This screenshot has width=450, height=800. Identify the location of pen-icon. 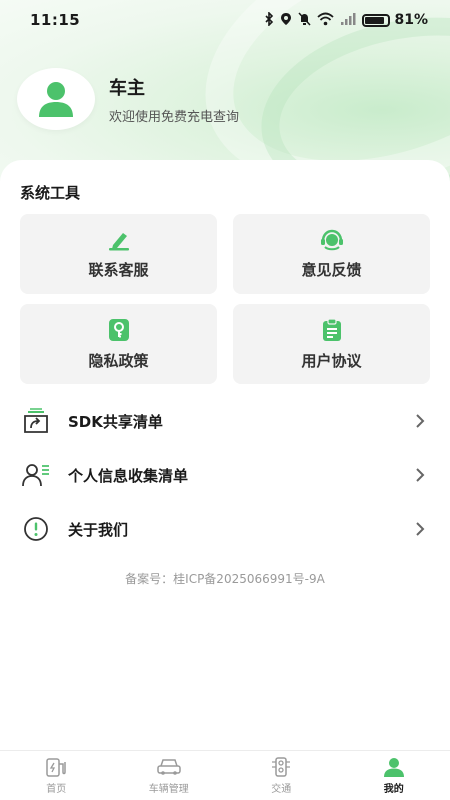
(118, 241).